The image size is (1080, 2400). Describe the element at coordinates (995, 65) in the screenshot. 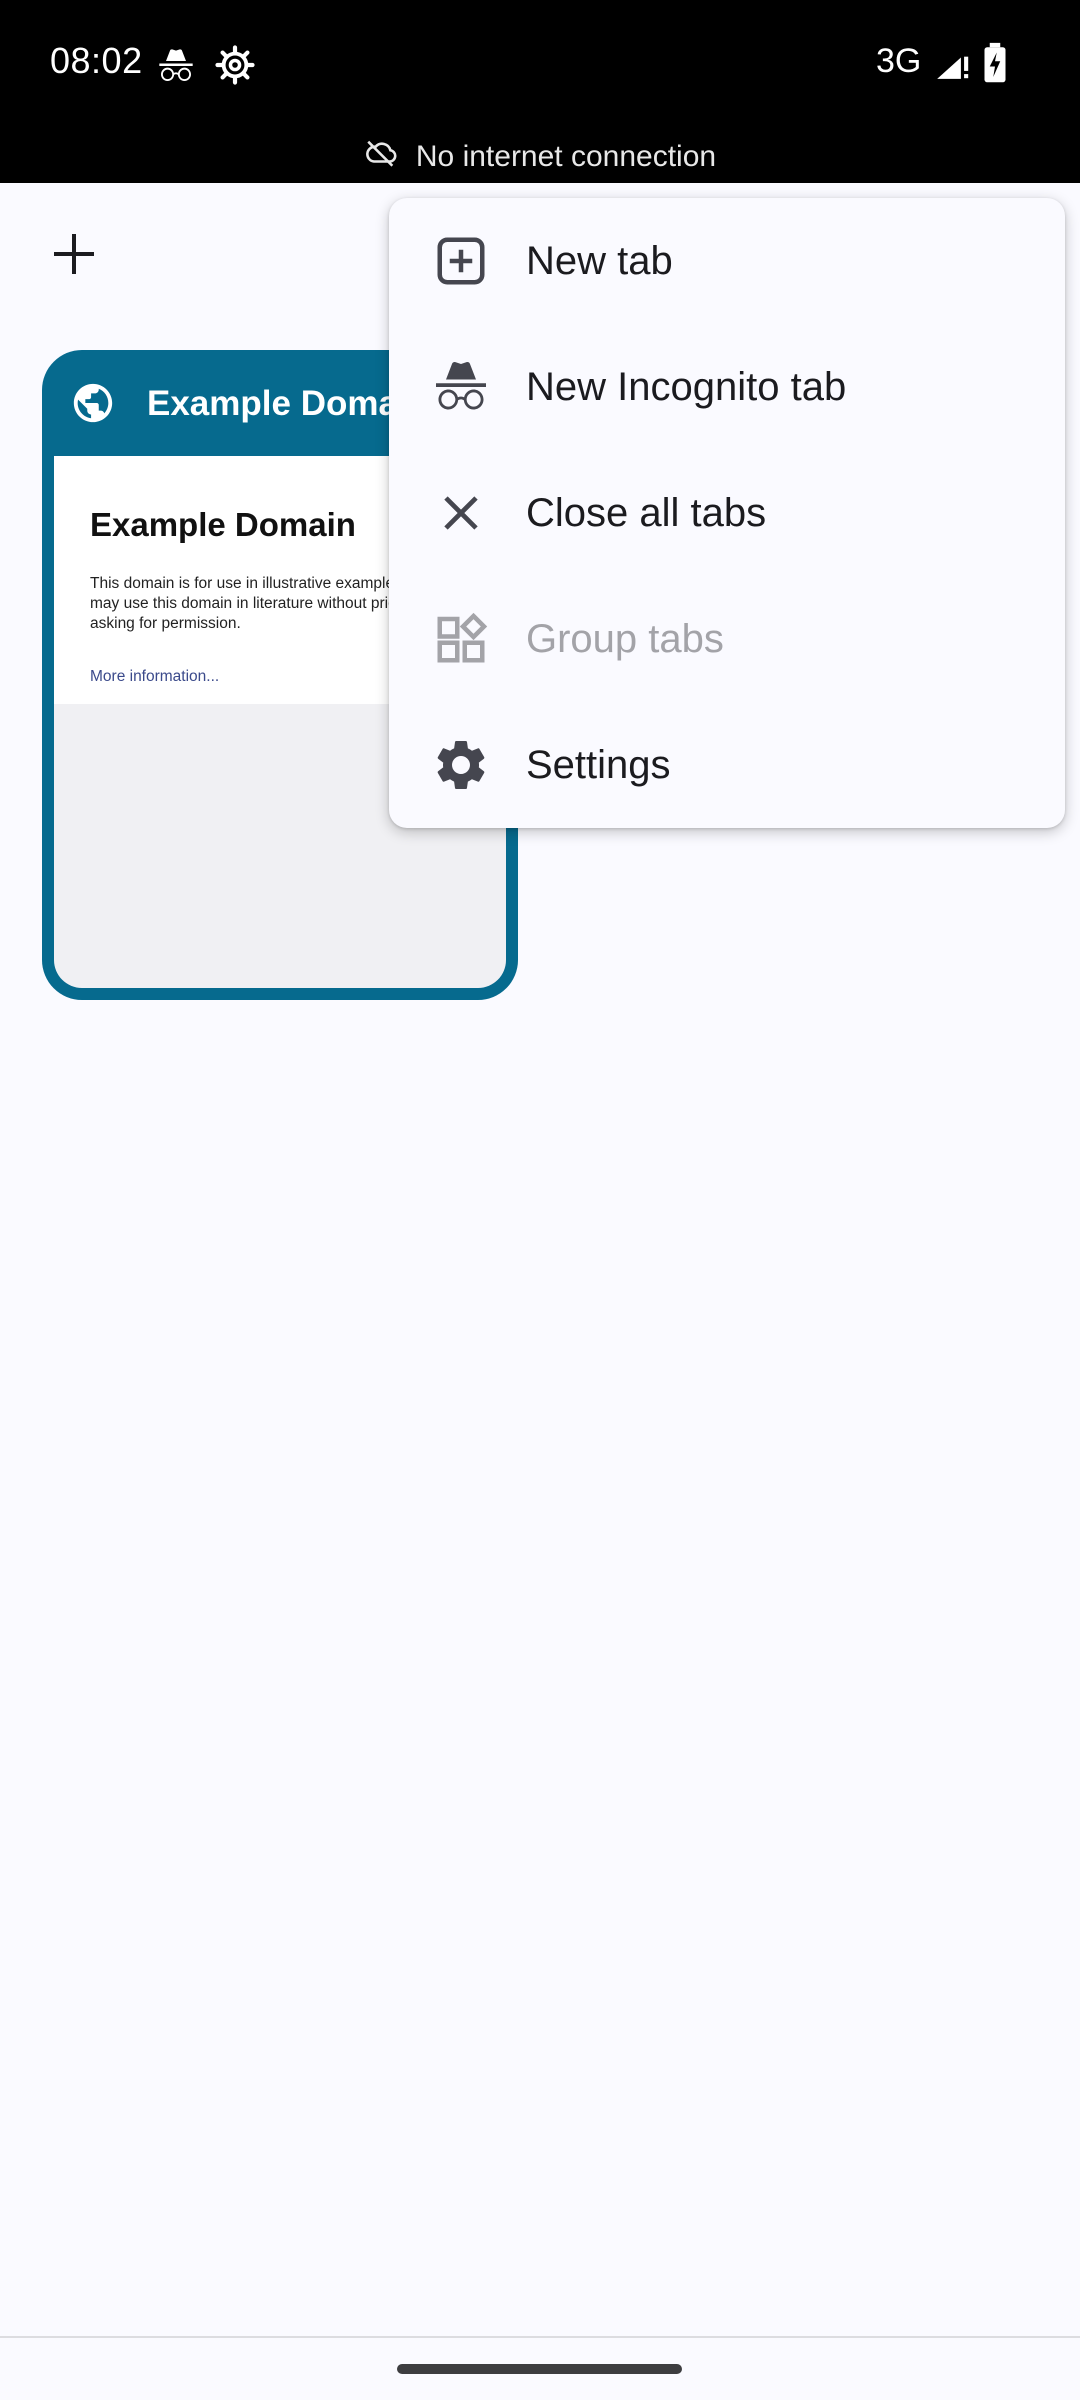

I see `battery-charging-icon` at that location.